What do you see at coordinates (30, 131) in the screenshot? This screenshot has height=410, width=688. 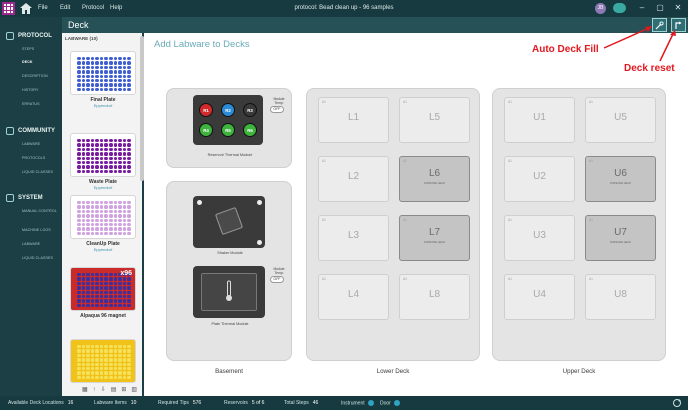 I see `sidebar-section-community: COMMUNITY` at bounding box center [30, 131].